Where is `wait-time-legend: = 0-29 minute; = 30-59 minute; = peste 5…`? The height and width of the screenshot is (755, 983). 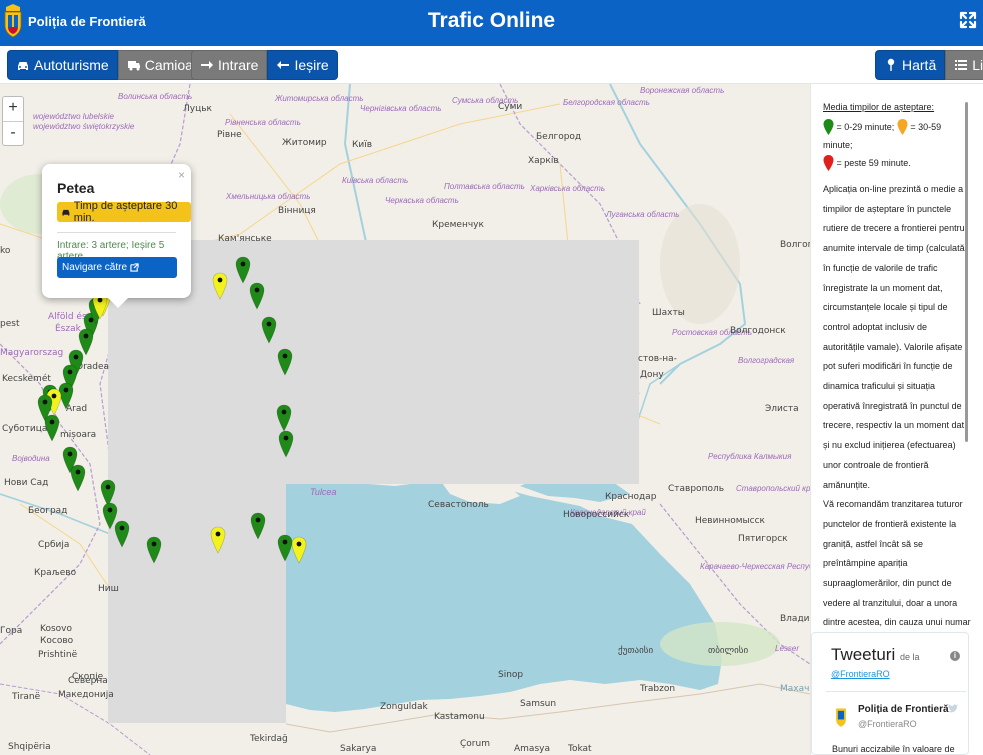 wait-time-legend: = 0-29 minute; = 30-59 minute; = peste 5… is located at coordinates (898, 145).